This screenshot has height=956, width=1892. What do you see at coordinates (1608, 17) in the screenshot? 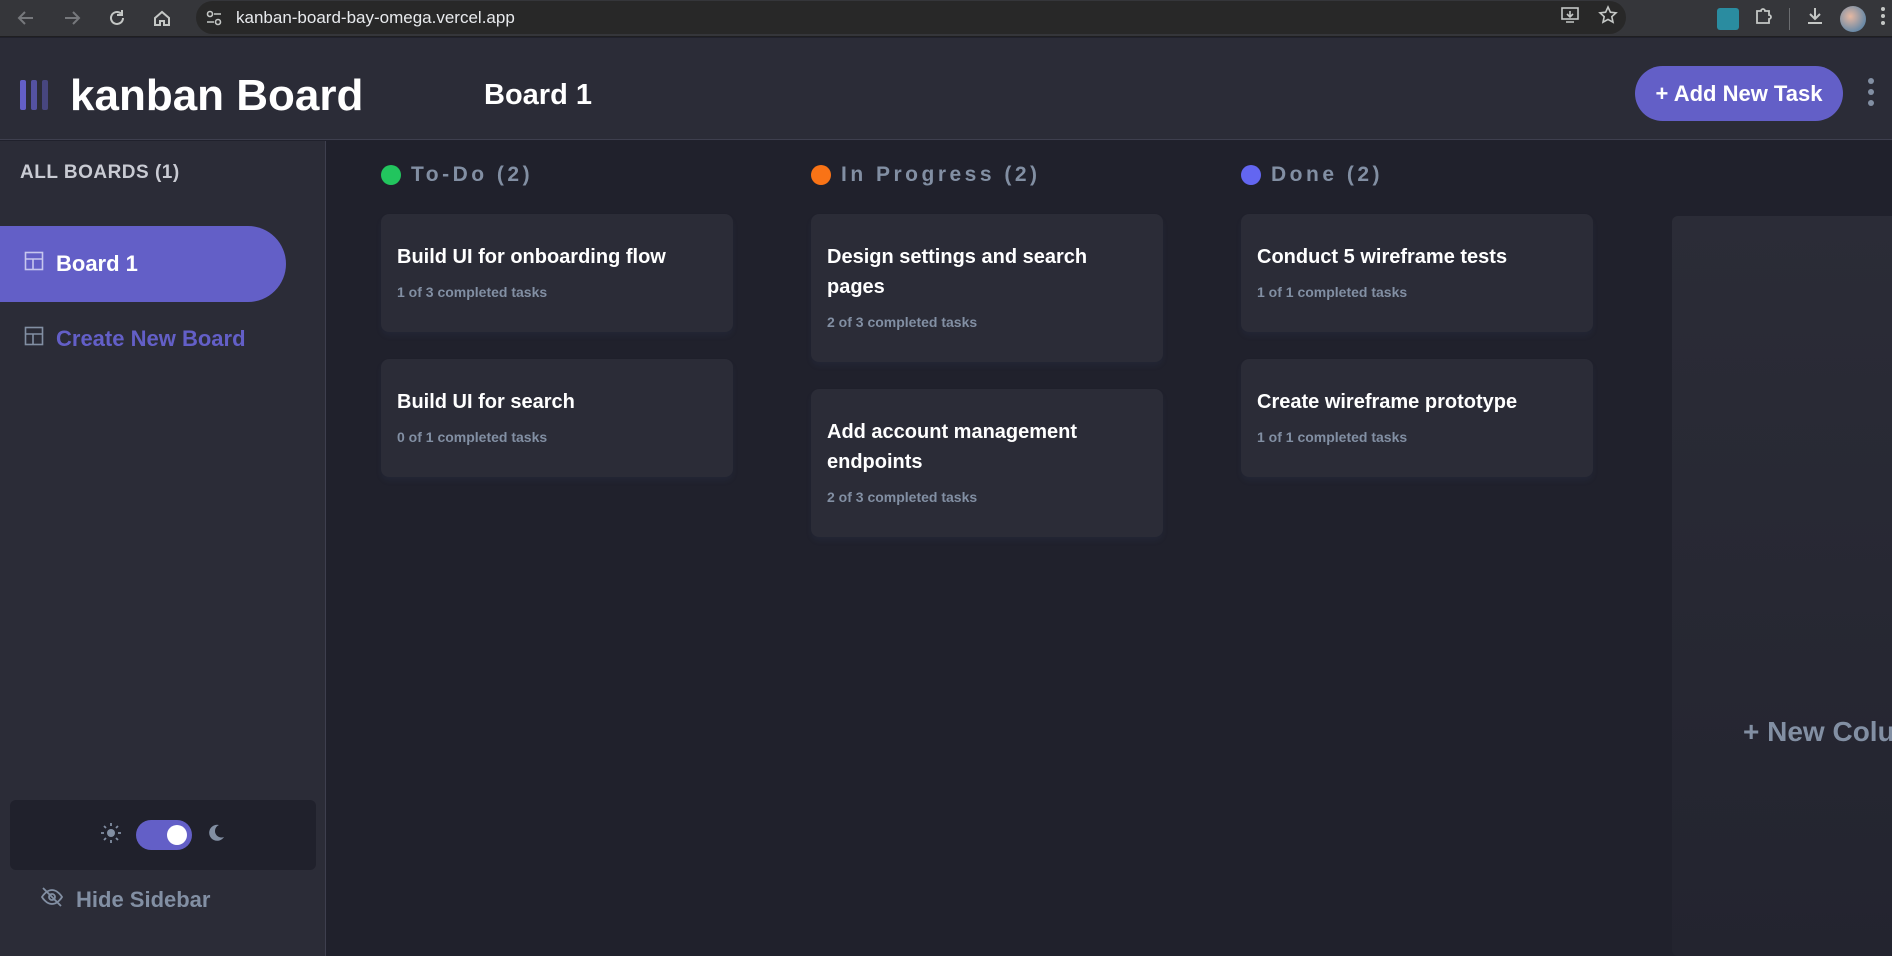
I see `bookmark-star-icon` at bounding box center [1608, 17].